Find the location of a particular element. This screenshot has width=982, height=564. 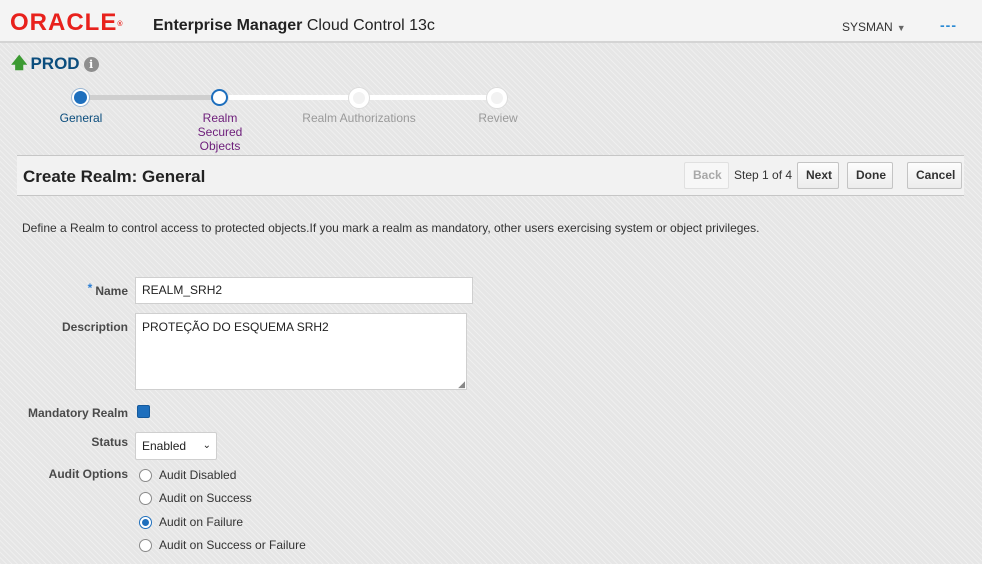

mandatory-realm-checkbox is located at coordinates (143, 411).